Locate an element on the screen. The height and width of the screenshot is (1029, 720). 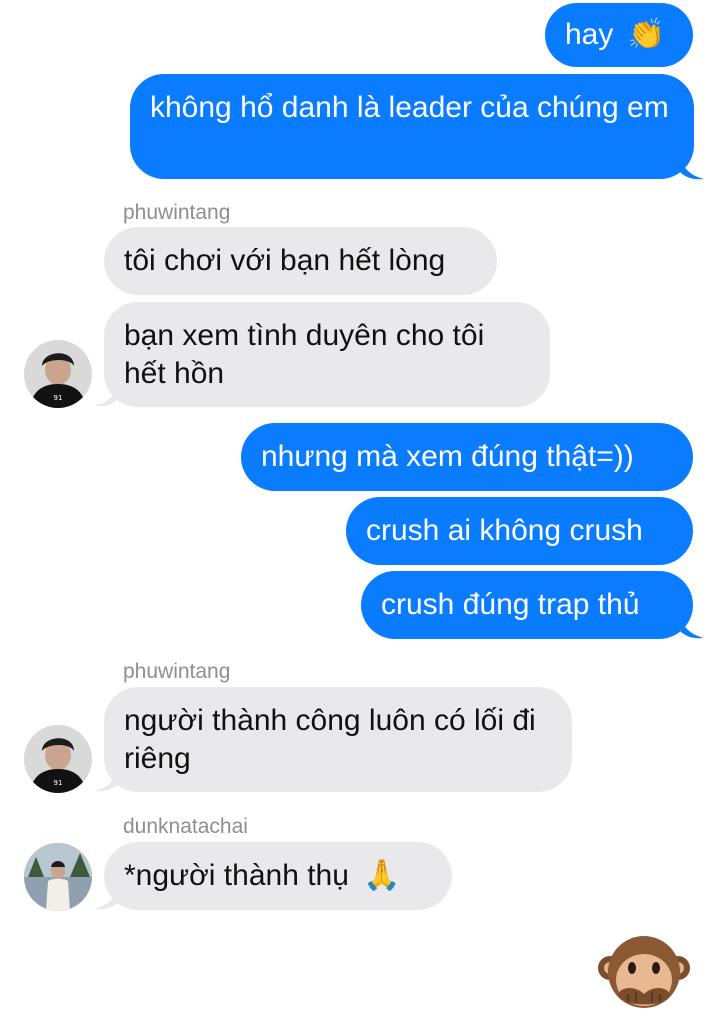
incoming-message: tôi chơi với bạn hết lòng is located at coordinates (300, 261).